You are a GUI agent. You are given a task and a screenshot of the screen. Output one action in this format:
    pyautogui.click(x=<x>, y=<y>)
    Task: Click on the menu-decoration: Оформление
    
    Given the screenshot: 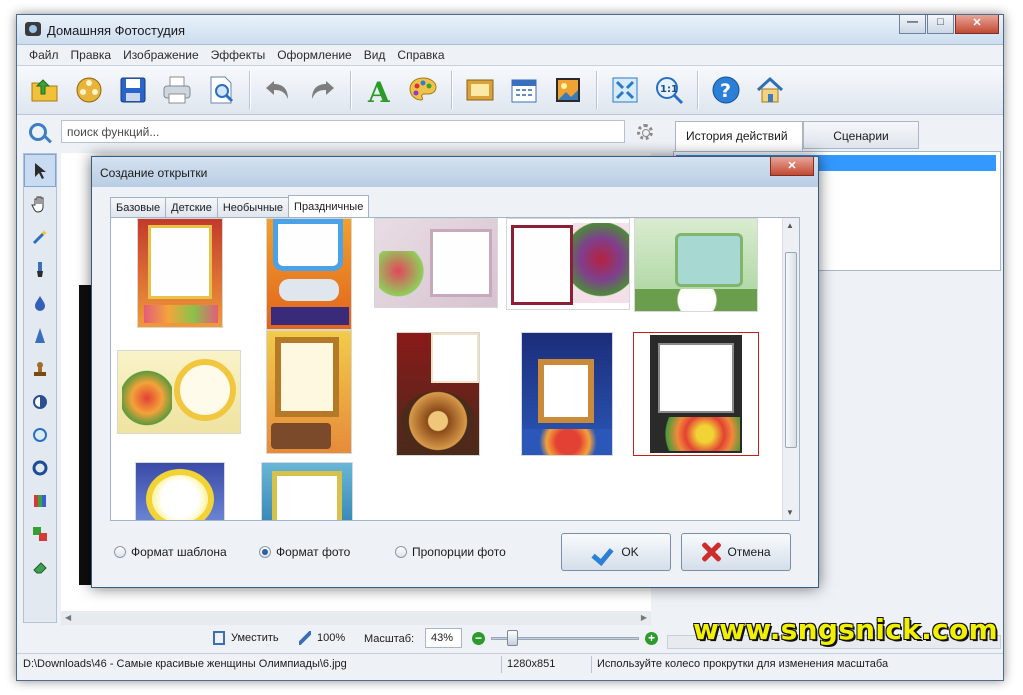 What is the action you would take?
    pyautogui.click(x=314, y=55)
    